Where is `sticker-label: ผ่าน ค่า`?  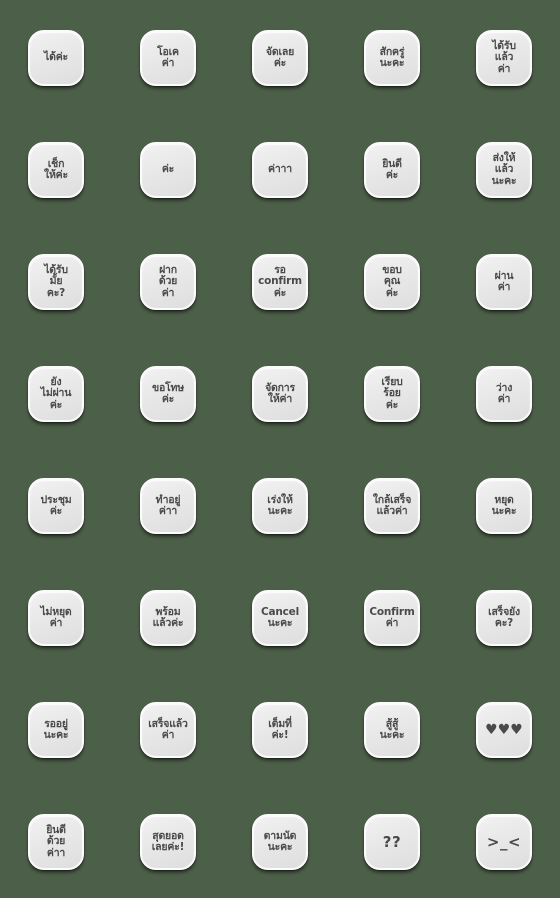 sticker-label: ผ่าน ค่า is located at coordinates (504, 281).